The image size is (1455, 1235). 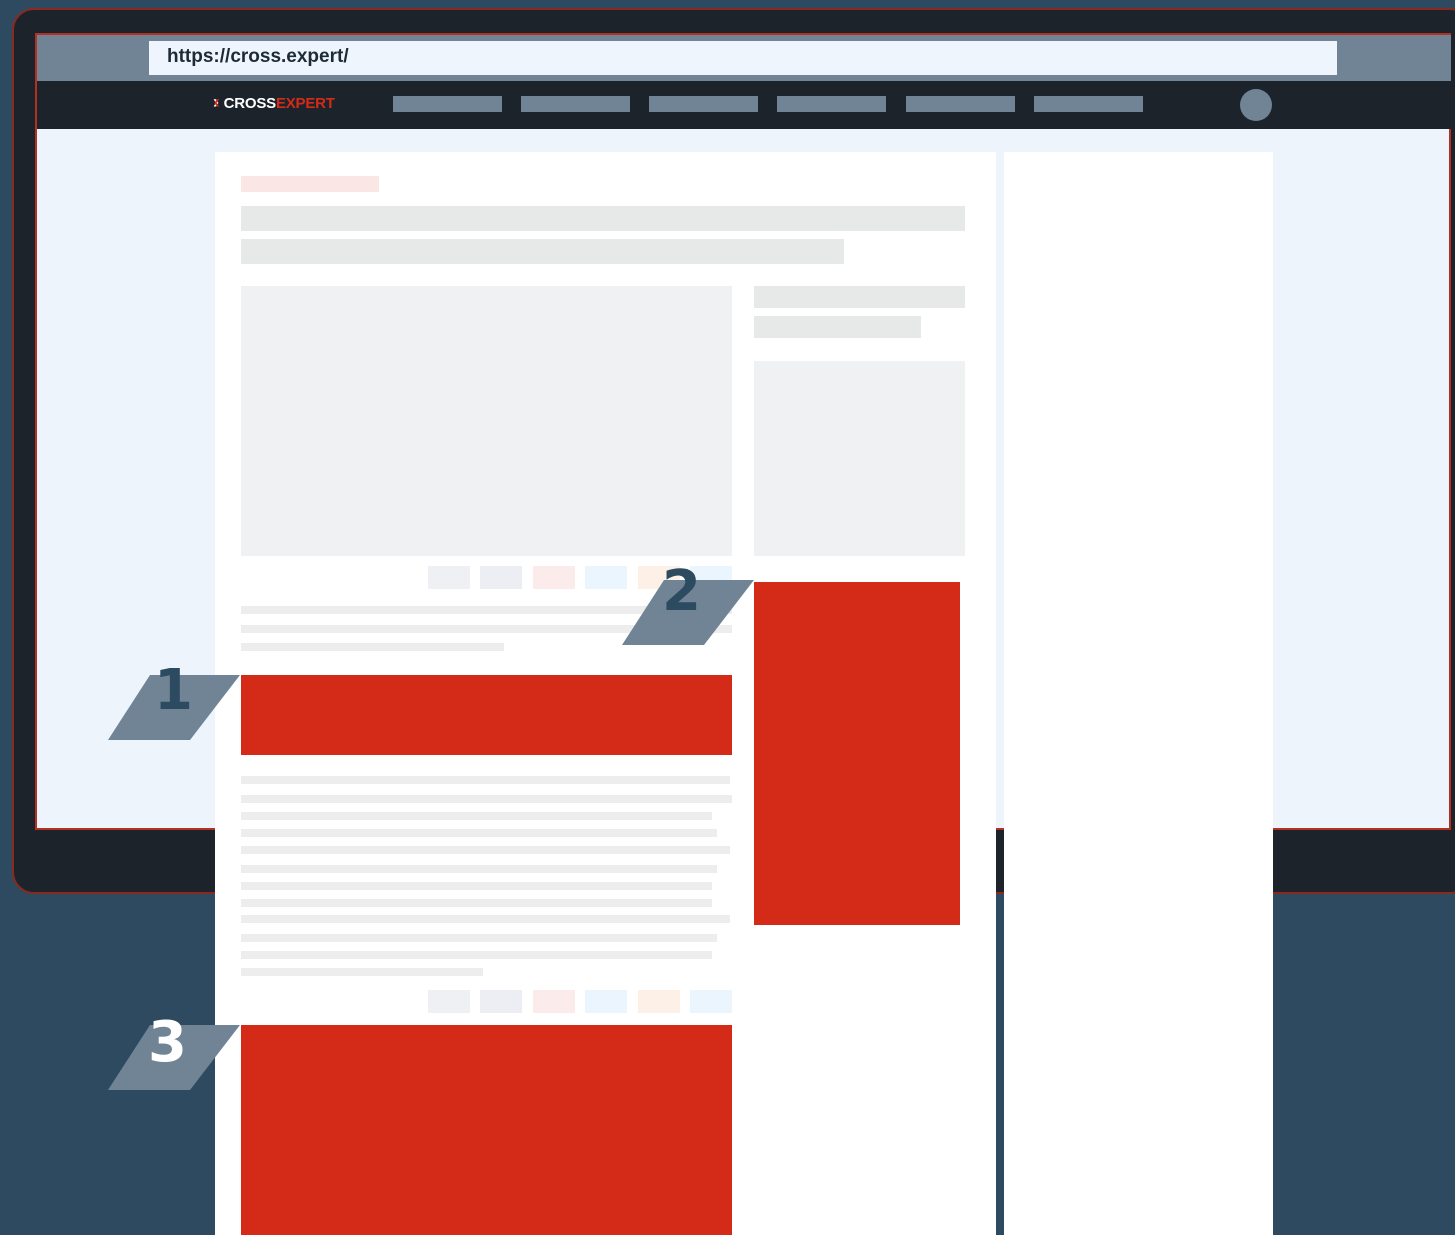 What do you see at coordinates (859, 458) in the screenshot?
I see `sidebar-image-placeholder` at bounding box center [859, 458].